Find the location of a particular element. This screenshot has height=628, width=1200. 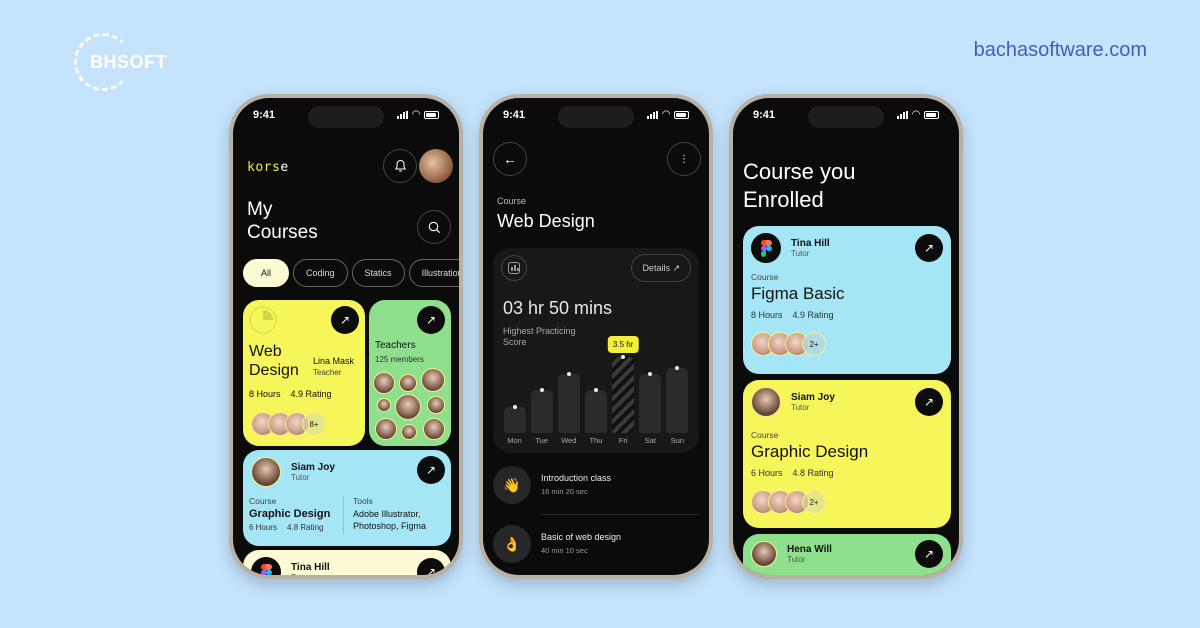

tina-hill-card: Tina Hill Tutor ↗ is located at coordinates (347, 562).